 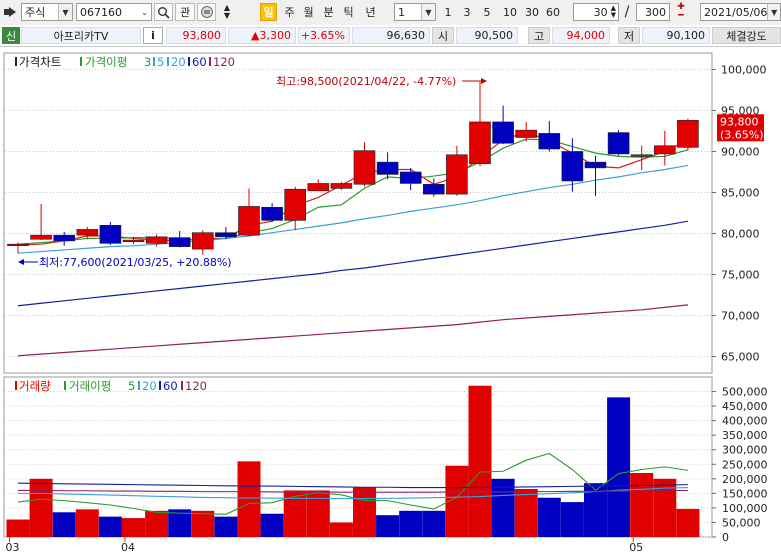 I want to click on interval-30-button: 30, so click(x=532, y=12).